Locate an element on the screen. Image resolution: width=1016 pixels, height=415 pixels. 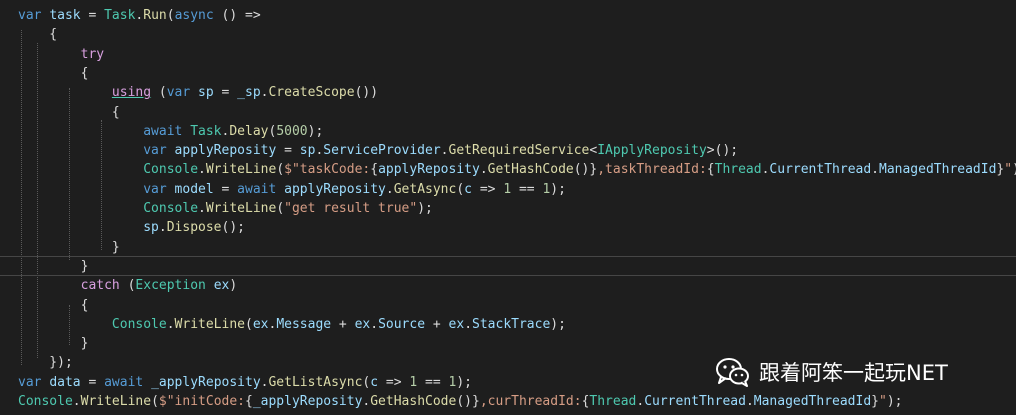
code-token: CreateScope is located at coordinates (311, 93).